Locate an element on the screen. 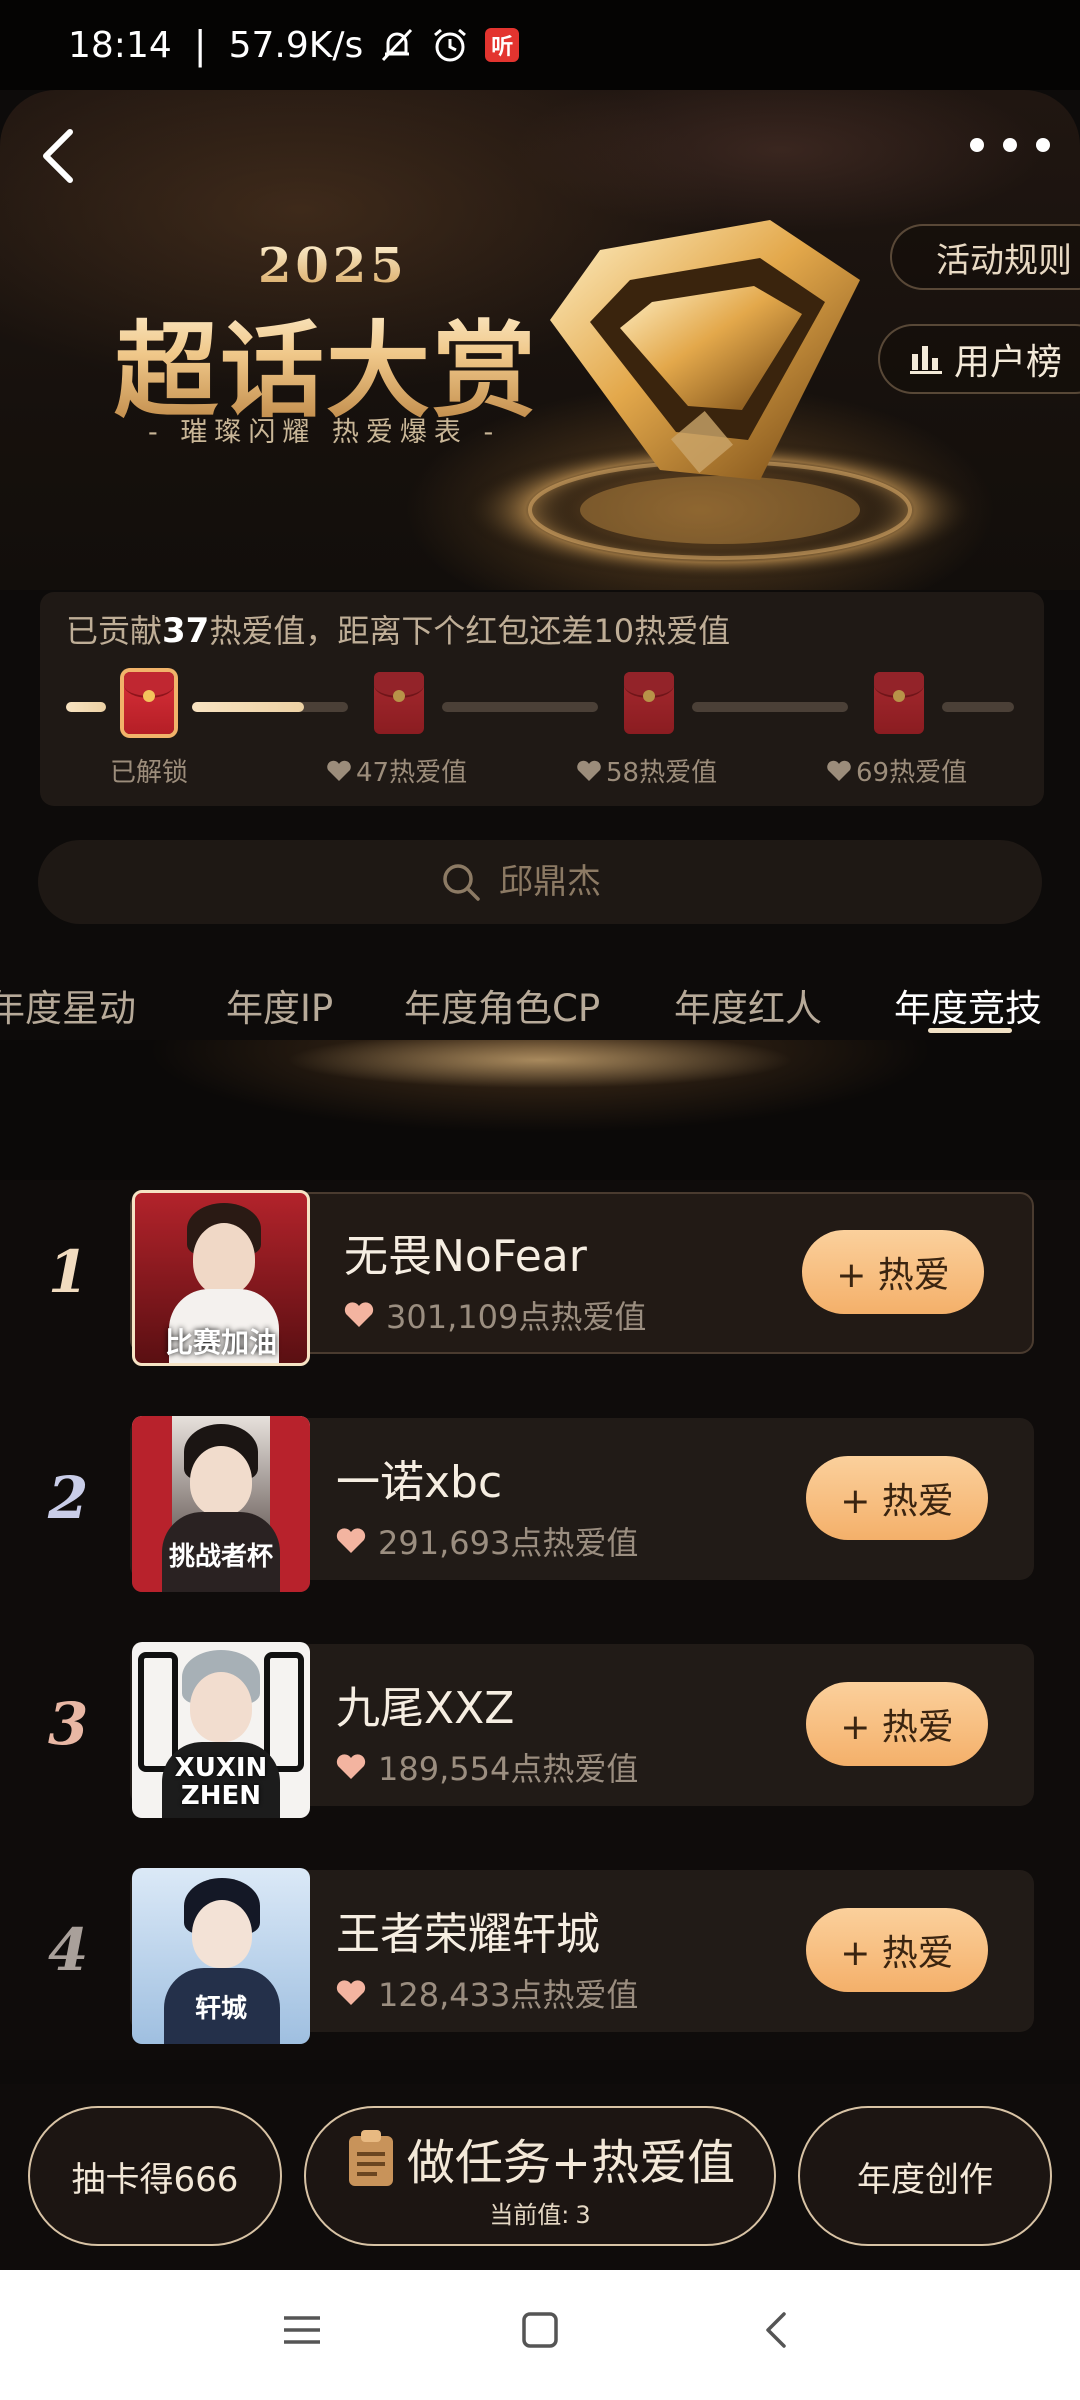  rank-number: 3 is located at coordinates (68, 1724).